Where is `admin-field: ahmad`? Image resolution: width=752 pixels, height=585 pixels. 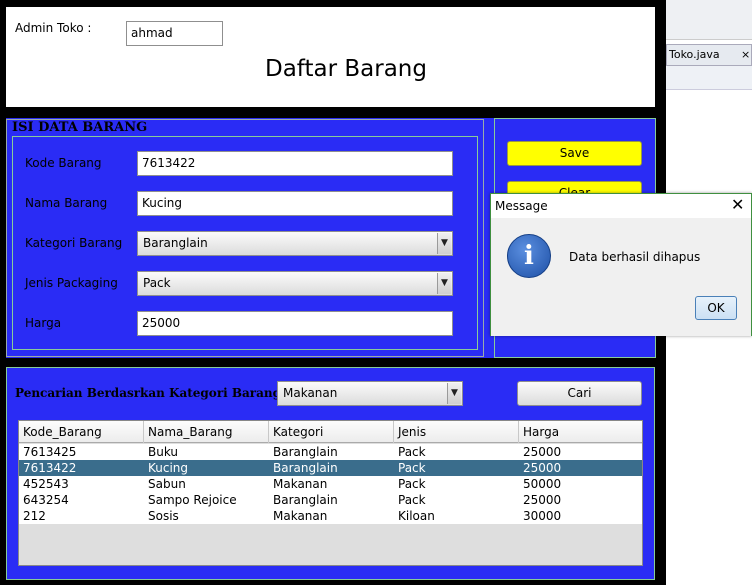
admin-field: ahmad is located at coordinates (174, 33).